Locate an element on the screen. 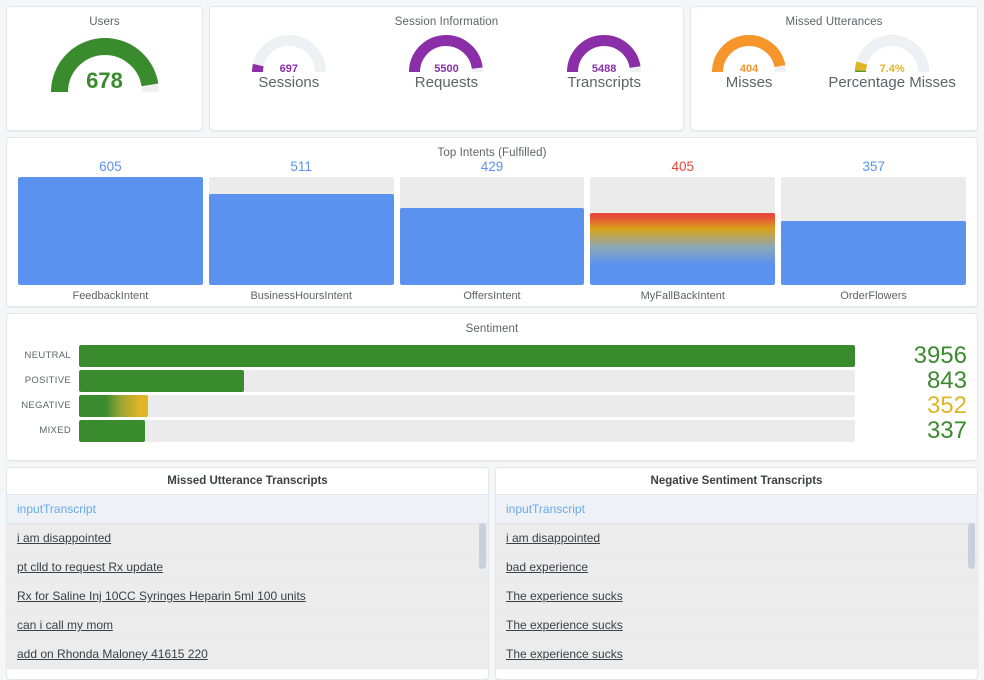 Image resolution: width=984 pixels, height=680 pixels. sentiment-row-label: NEGATIVE is located at coordinates (46, 405).